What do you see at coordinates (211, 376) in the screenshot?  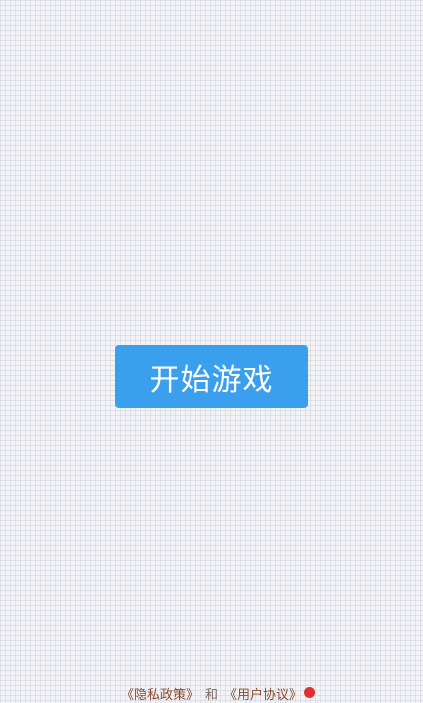 I see `start-game-button: 开始游戏` at bounding box center [211, 376].